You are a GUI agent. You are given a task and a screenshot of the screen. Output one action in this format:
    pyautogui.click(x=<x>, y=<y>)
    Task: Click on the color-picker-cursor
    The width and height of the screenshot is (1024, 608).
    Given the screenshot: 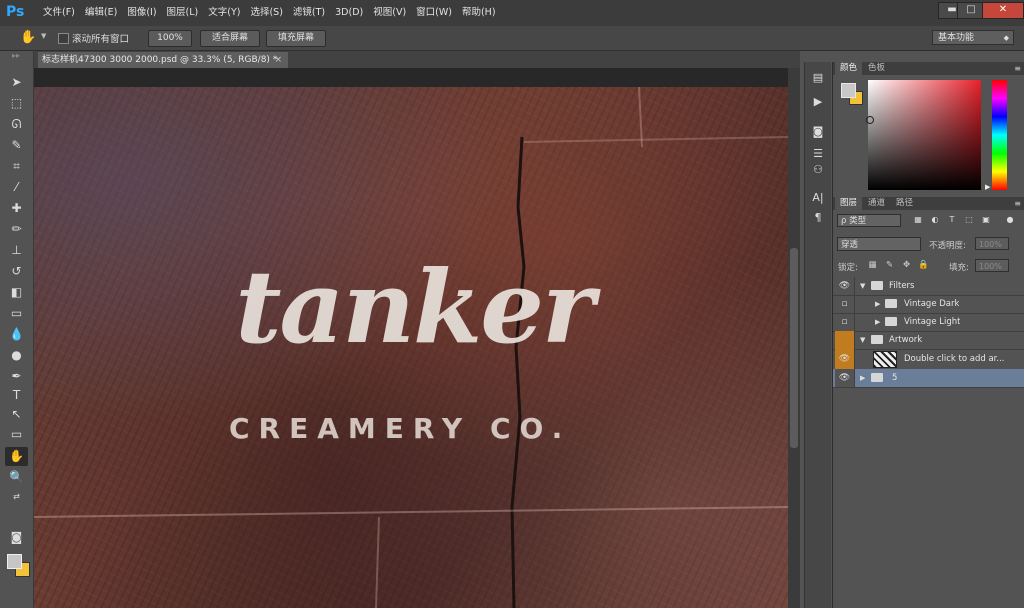 What is the action you would take?
    pyautogui.click(x=870, y=120)
    